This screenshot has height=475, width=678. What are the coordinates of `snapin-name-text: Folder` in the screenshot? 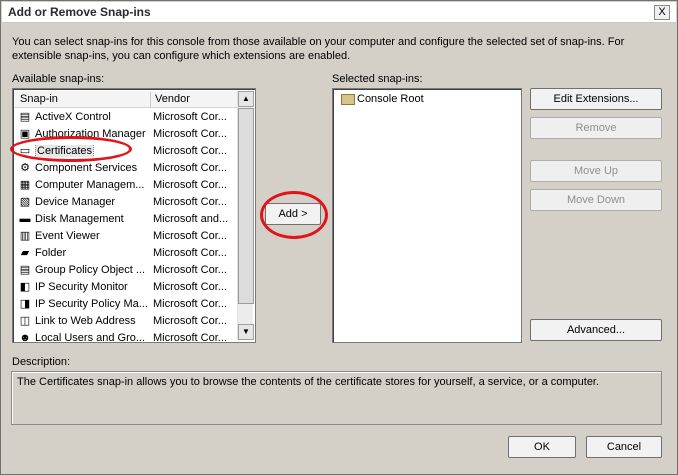 It's located at (51, 253).